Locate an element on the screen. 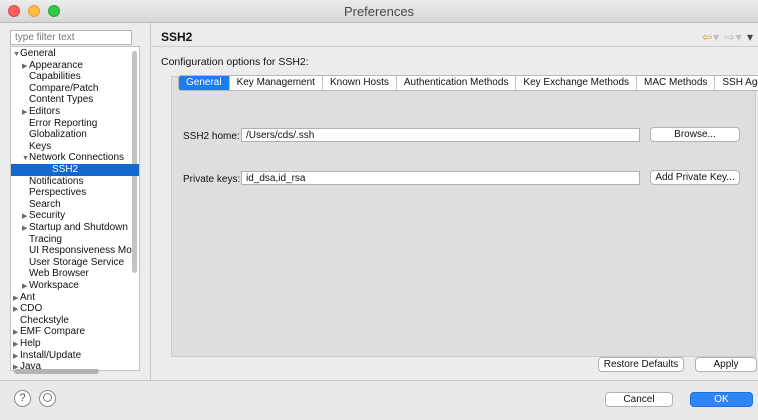 The height and width of the screenshot is (420, 758). tree-item-help: ▶ Help is located at coordinates (26, 344).